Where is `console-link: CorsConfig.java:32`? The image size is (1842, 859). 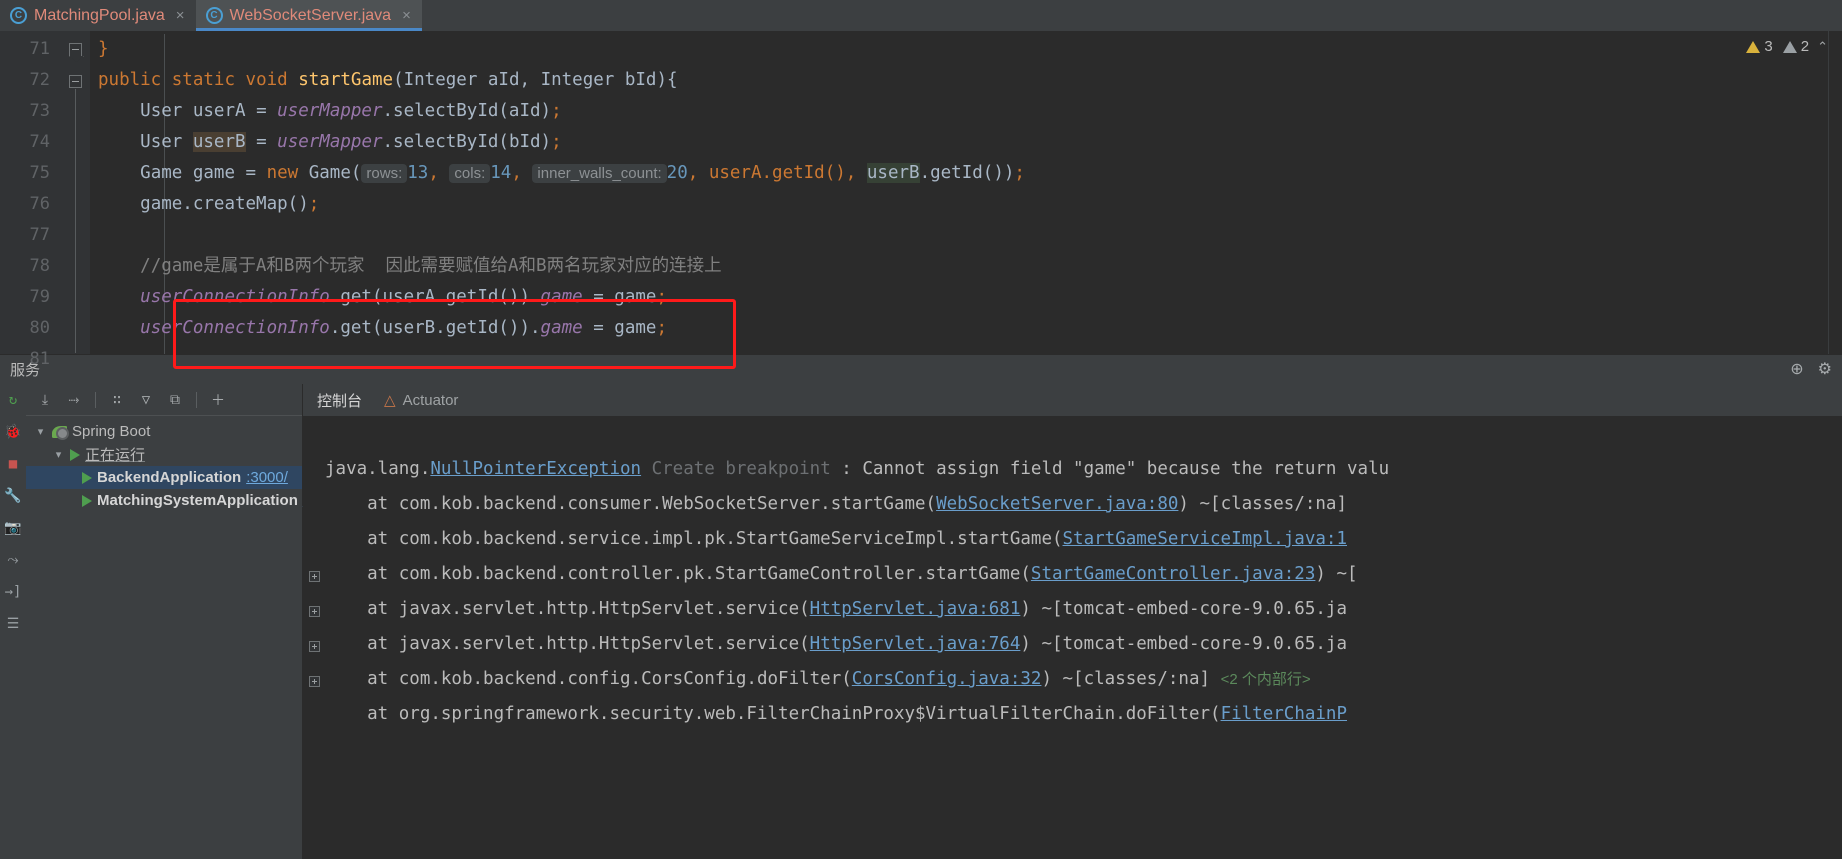
console-link: CorsConfig.java:32 is located at coordinates (947, 679).